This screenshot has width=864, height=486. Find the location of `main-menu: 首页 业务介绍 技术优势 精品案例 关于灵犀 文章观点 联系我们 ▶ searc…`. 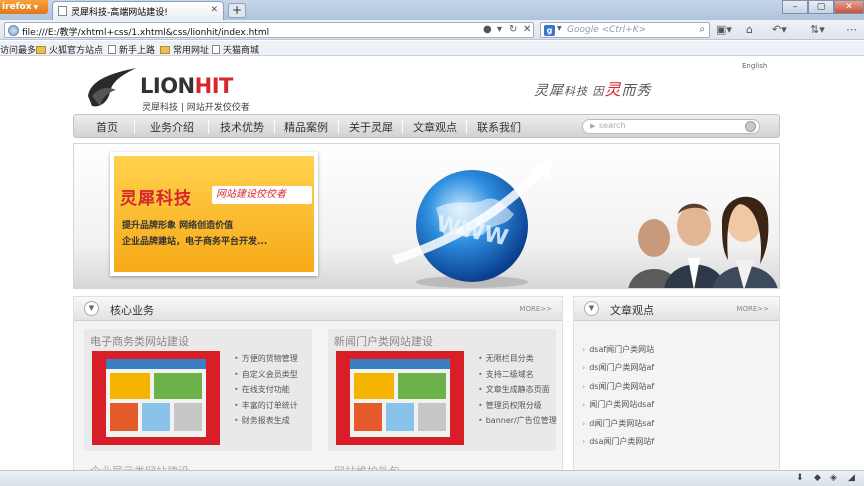

main-menu: 首页 业务介绍 技术优势 精品案例 关于灵犀 文章观点 联系我们 ▶ searc… is located at coordinates (426, 126).